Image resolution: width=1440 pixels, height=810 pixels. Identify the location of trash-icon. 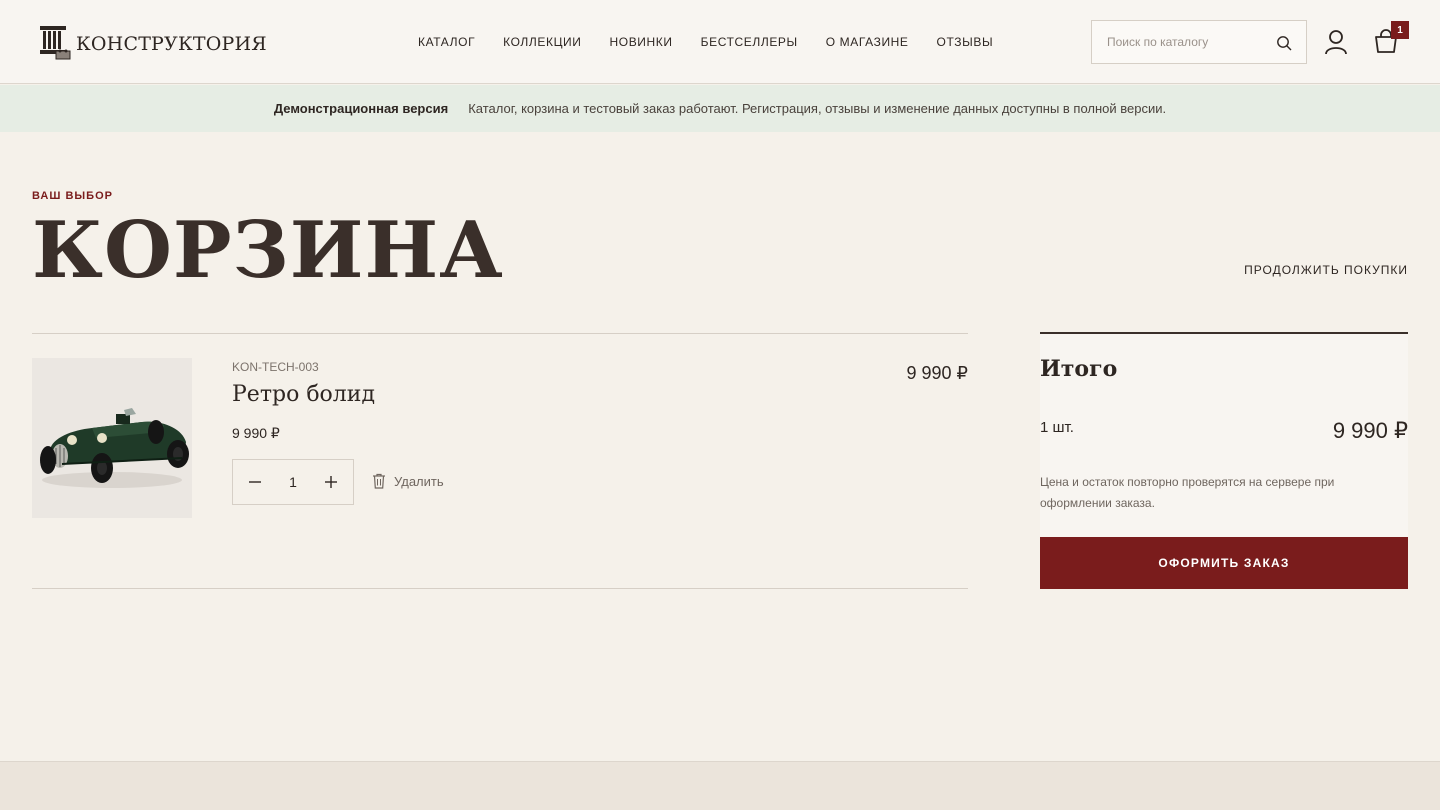
(379, 481).